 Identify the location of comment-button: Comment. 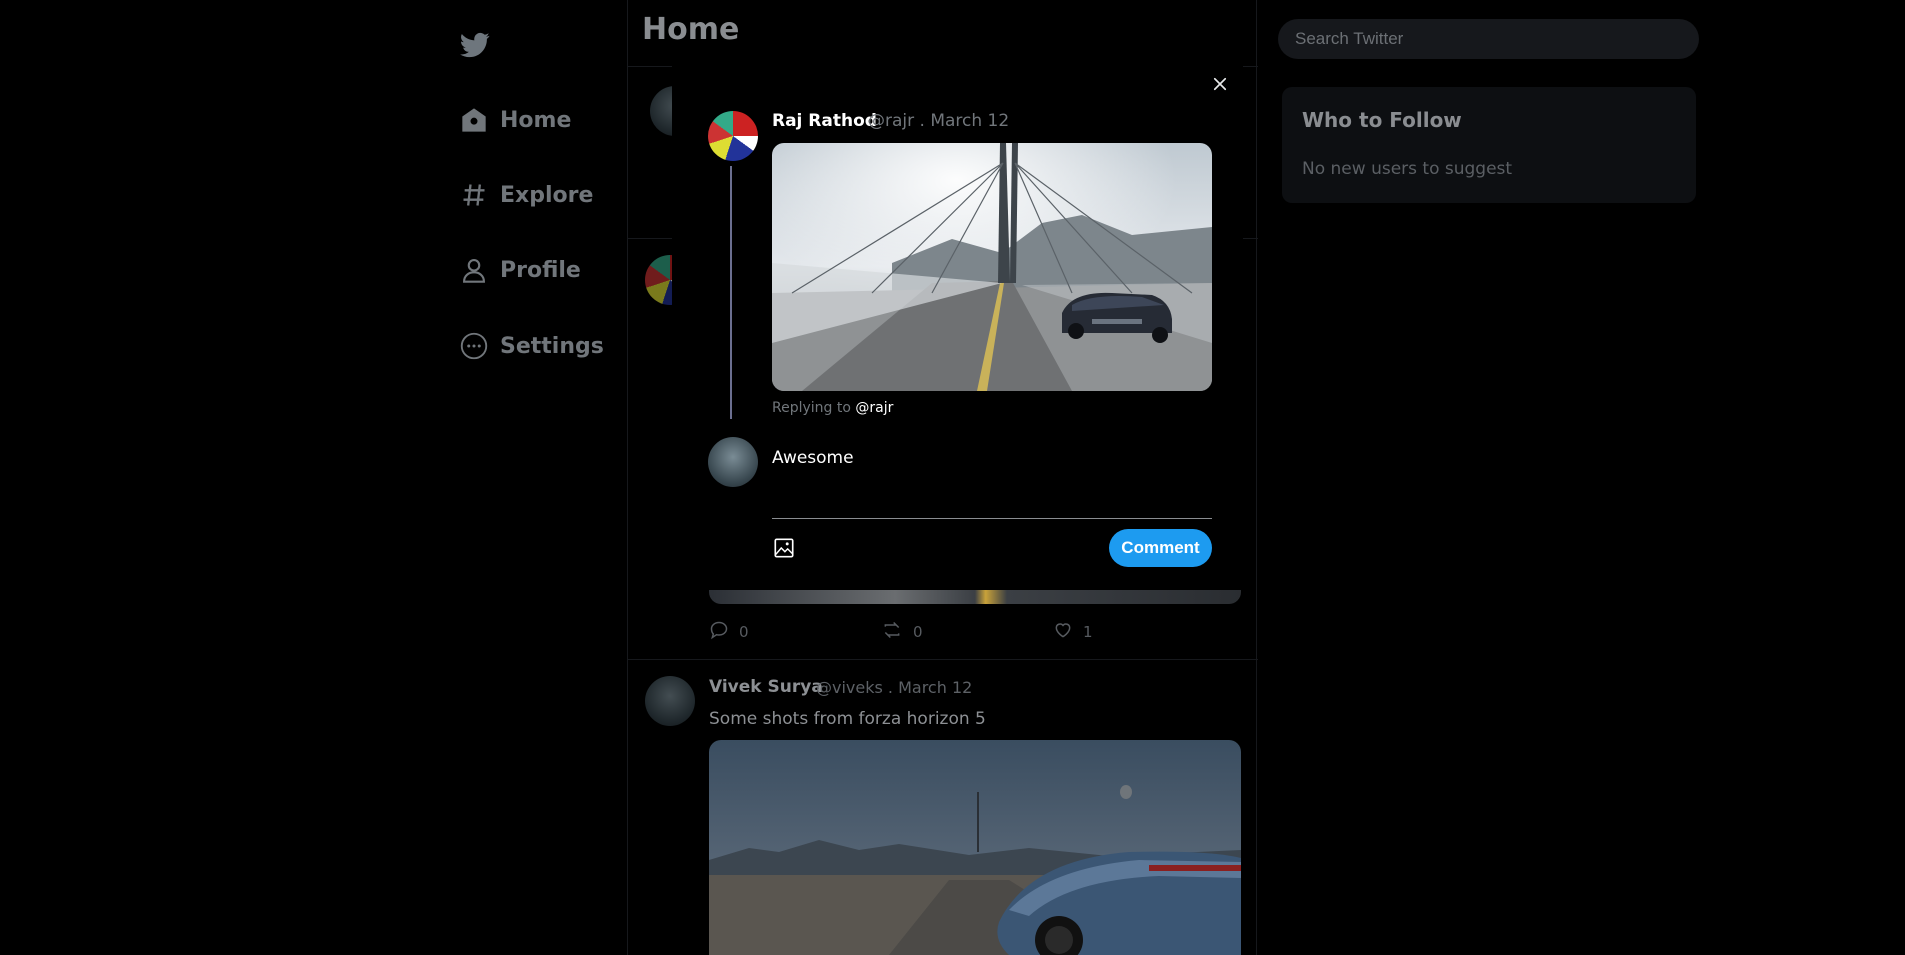
(1160, 548).